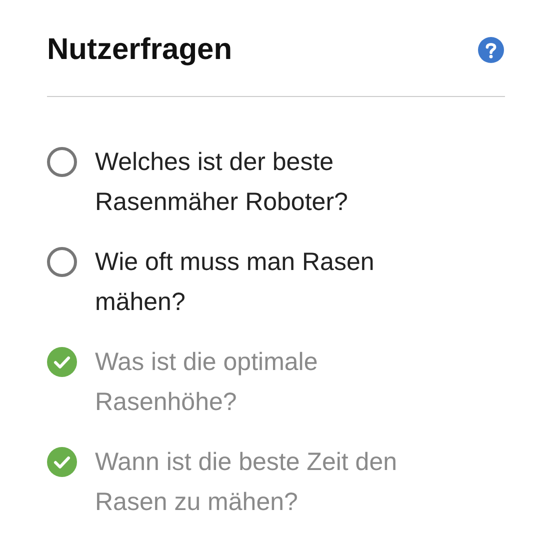  Describe the element at coordinates (139, 50) in the screenshot. I see `panel-title: Nutzerfragen` at that location.